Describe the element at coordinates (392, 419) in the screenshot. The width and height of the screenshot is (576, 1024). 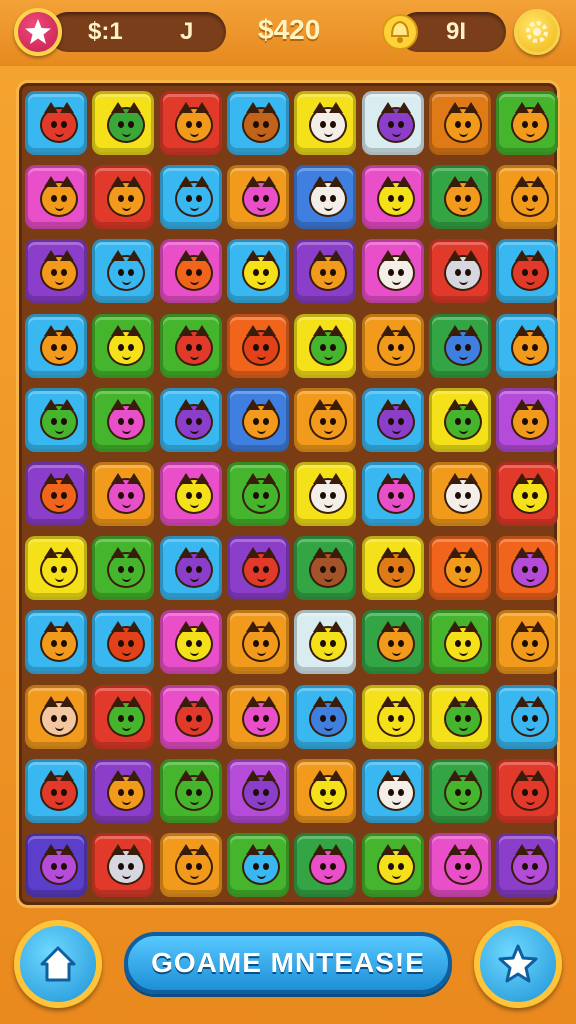
I see `tile-r5-c6` at that location.